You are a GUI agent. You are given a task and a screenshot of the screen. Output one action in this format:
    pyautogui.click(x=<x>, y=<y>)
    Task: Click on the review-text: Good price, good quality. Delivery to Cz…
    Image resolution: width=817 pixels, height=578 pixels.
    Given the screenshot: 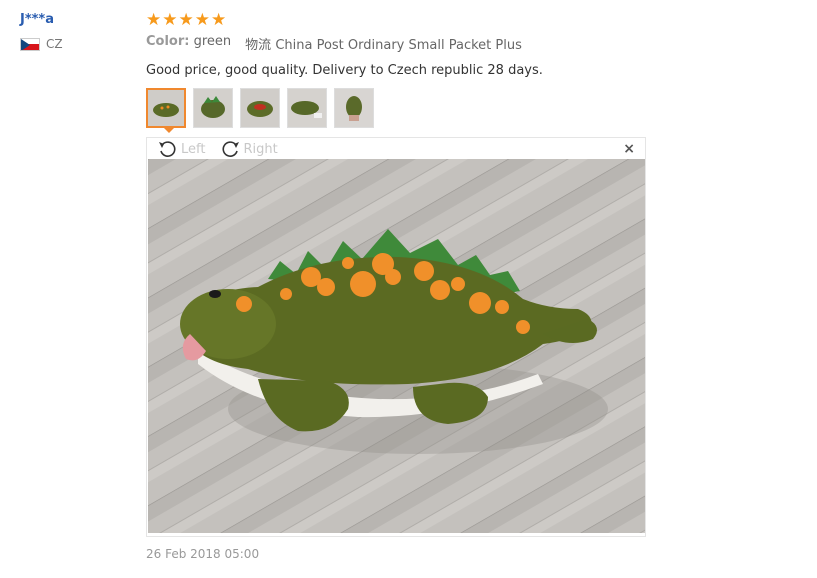 What is the action you would take?
    pyautogui.click(x=344, y=70)
    